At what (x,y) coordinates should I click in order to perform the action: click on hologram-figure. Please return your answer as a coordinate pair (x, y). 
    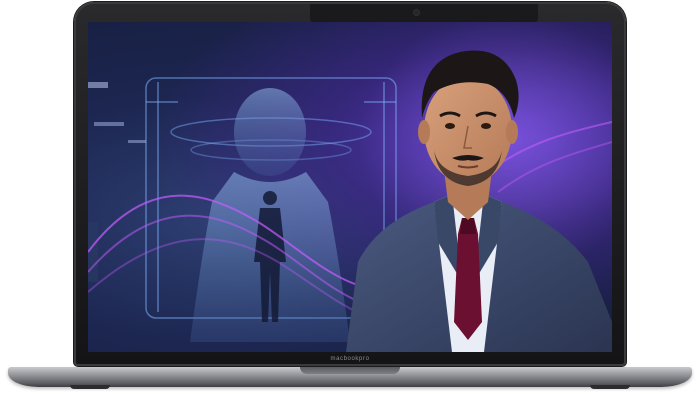
    Looking at the image, I should click on (270, 215).